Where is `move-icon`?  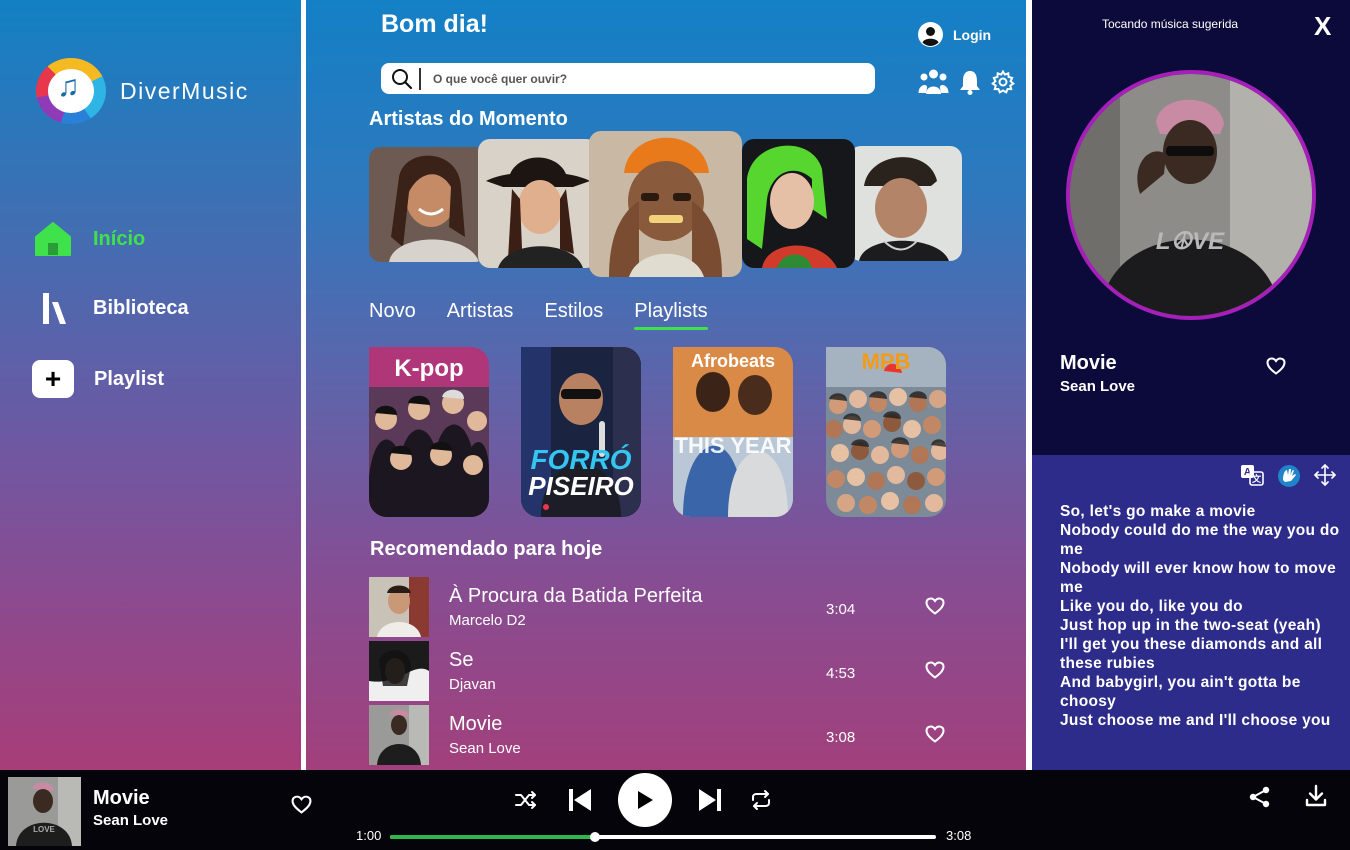 move-icon is located at coordinates (1325, 475).